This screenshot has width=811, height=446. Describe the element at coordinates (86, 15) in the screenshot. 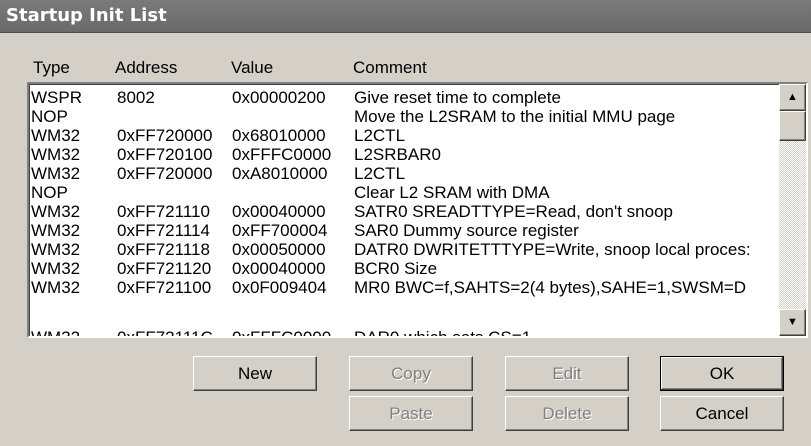

I see `window-title: Startup Init List` at that location.